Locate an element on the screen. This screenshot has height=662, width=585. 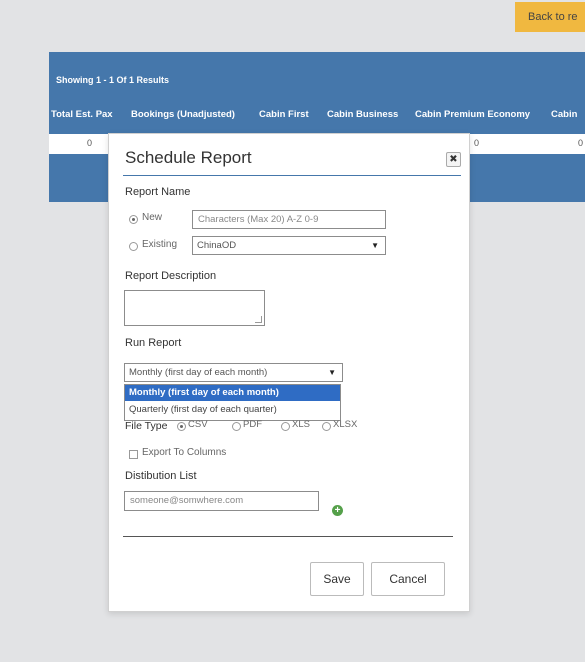
column-header-bookings: Bookings (Unadjusted) is located at coordinates (183, 114).